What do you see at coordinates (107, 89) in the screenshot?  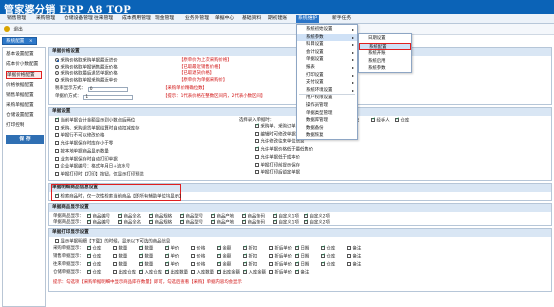 I see `precision-input: 0` at bounding box center [107, 89].